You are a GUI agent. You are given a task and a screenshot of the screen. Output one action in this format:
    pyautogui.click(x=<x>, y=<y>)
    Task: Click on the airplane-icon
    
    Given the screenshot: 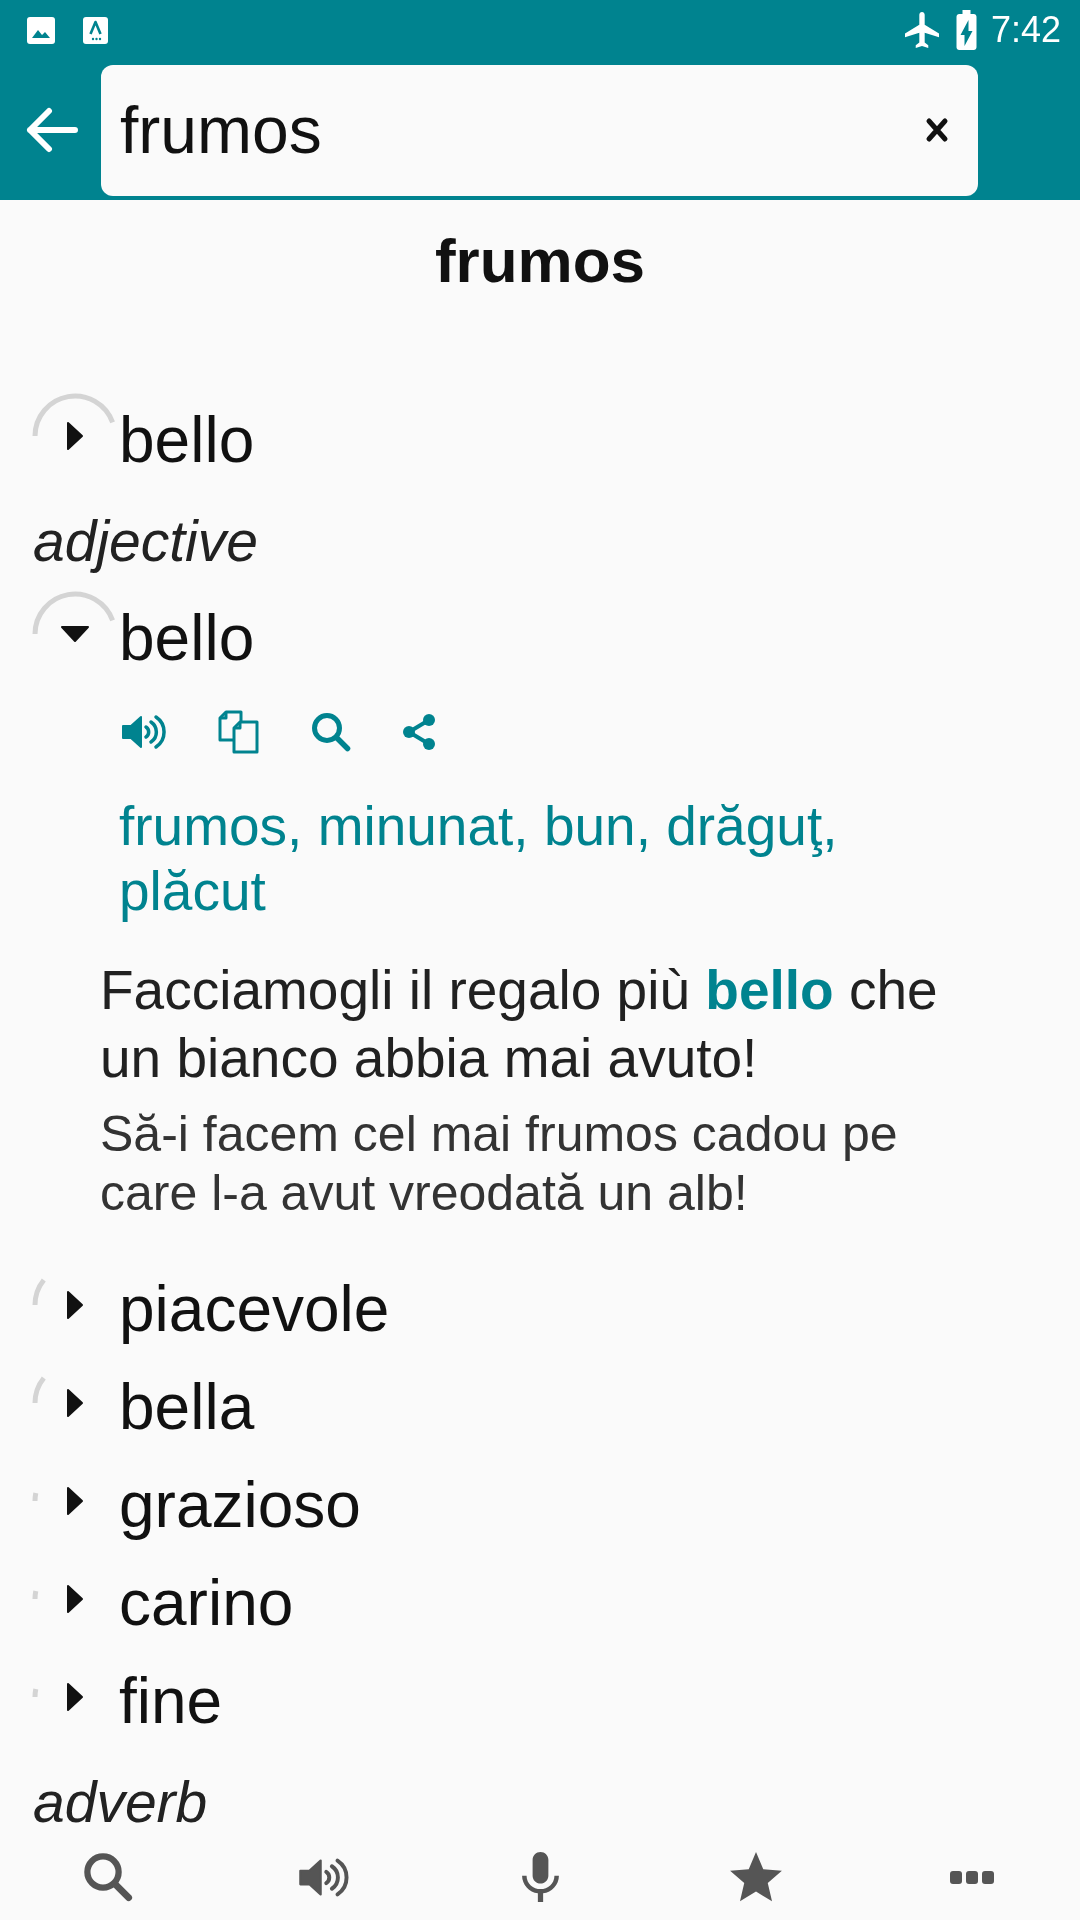 What is the action you would take?
    pyautogui.click(x=921, y=30)
    